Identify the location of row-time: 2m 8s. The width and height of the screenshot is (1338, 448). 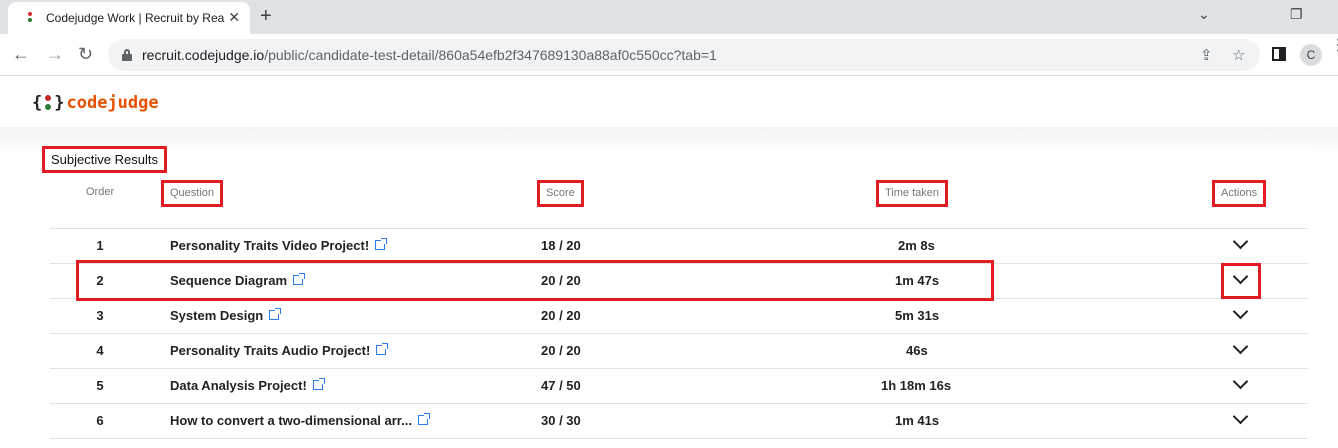
(916, 245).